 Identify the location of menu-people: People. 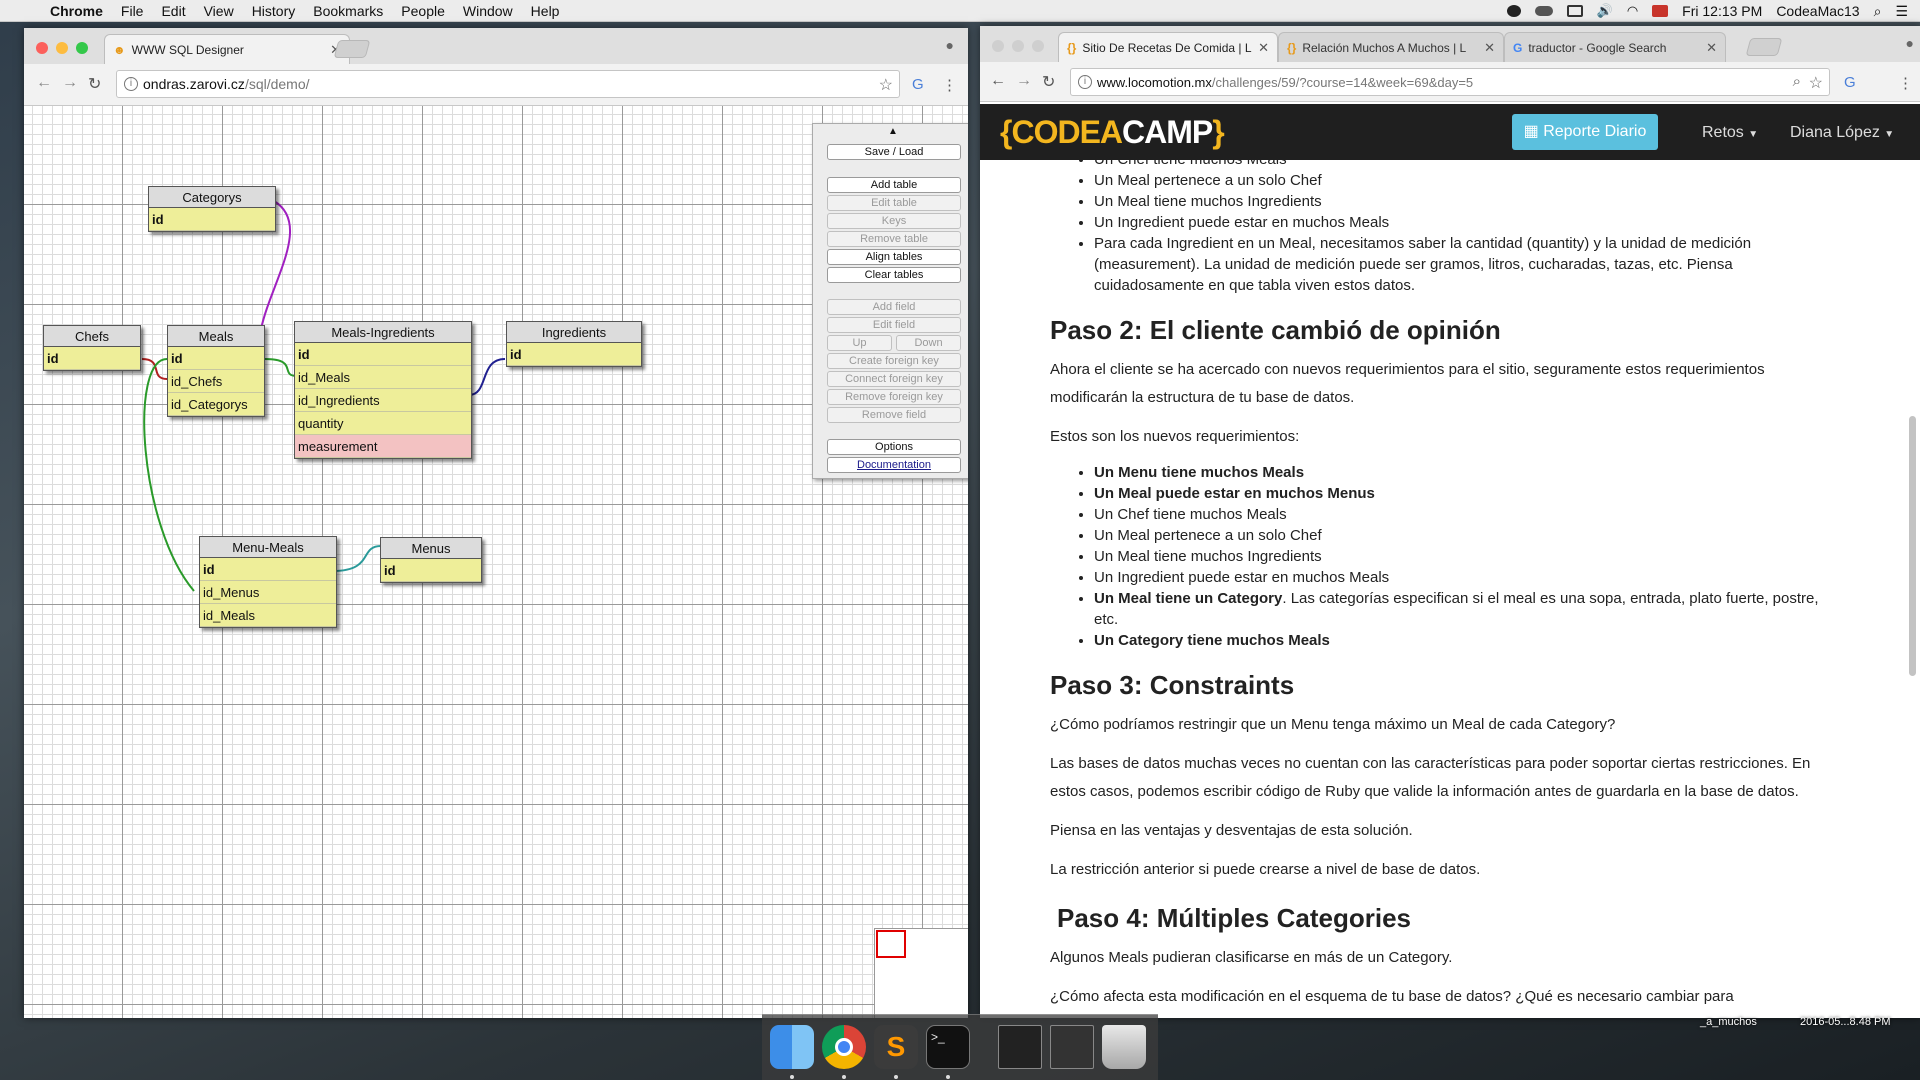
(423, 11).